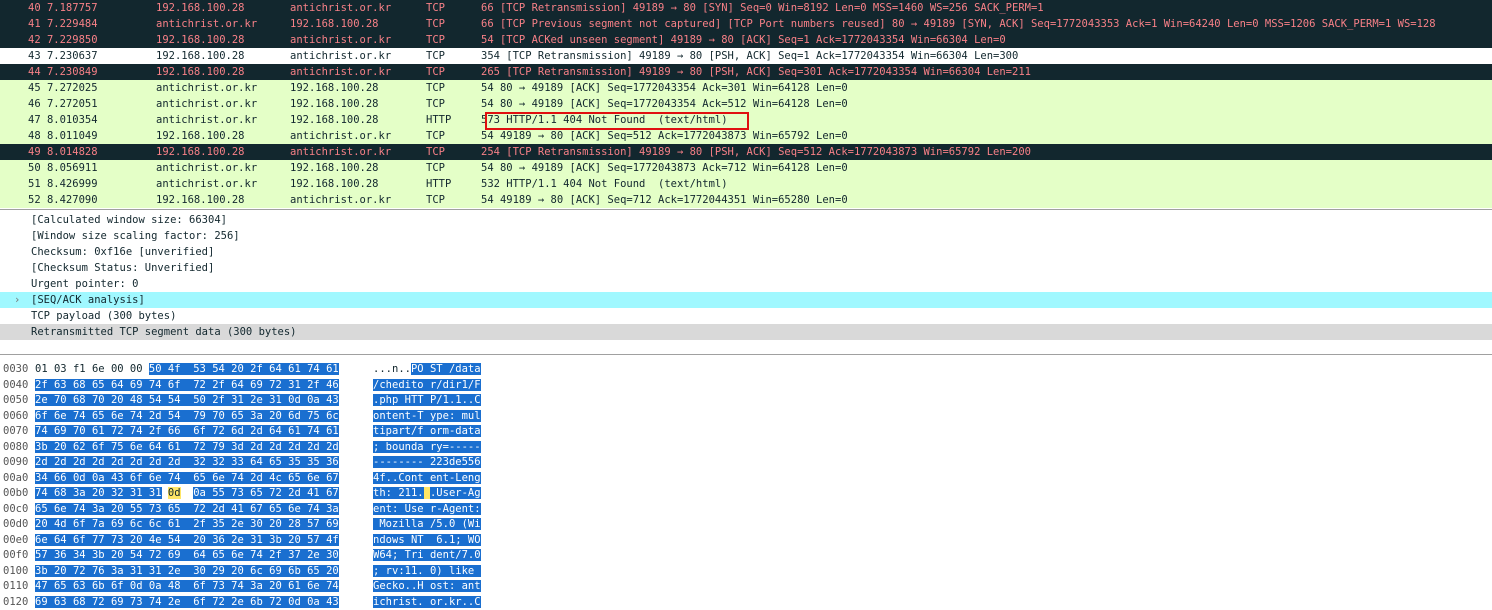 This screenshot has height=610, width=1492. Describe the element at coordinates (256, 524) in the screenshot. I see `hex-byte: 30` at that location.